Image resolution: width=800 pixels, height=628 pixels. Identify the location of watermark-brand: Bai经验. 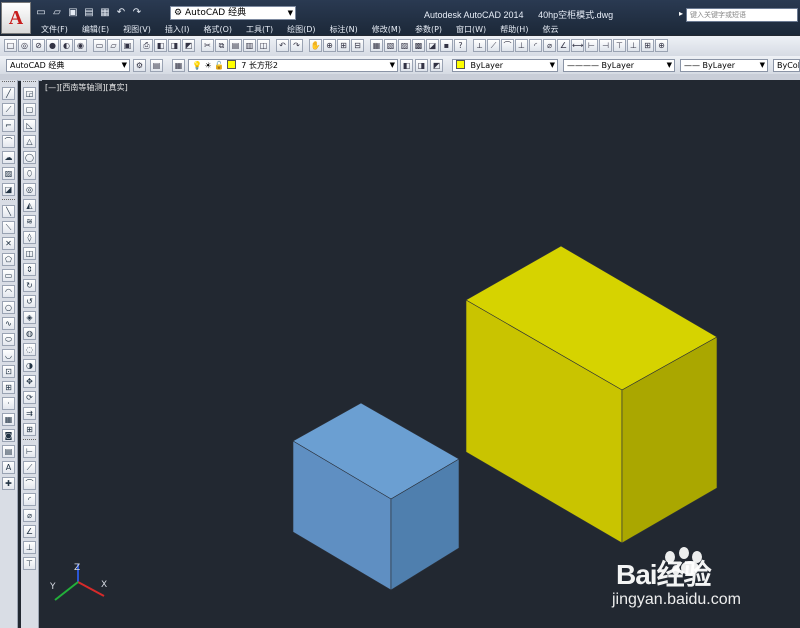
(664, 574).